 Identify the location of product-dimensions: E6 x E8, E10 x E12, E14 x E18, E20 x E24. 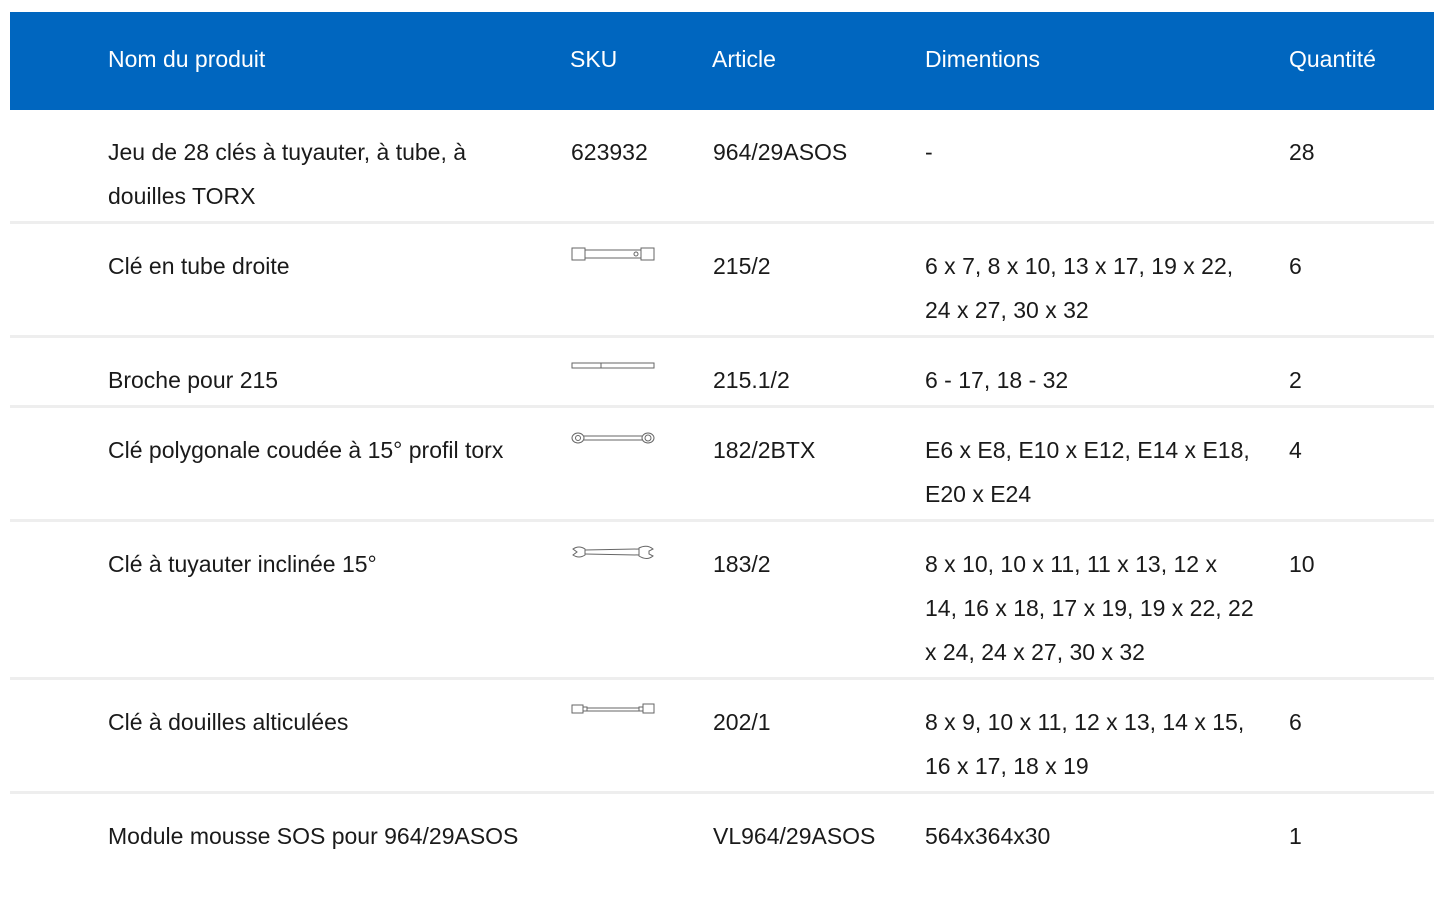
(1087, 472).